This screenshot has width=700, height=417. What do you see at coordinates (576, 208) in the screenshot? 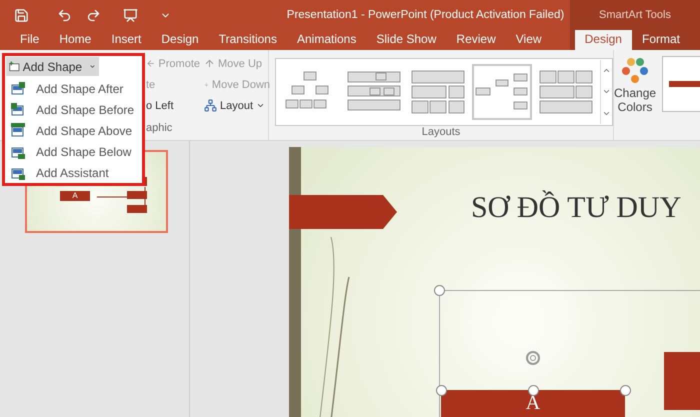
I see `slide-title: SƠ ĐỒ TƯ DUY` at bounding box center [576, 208].